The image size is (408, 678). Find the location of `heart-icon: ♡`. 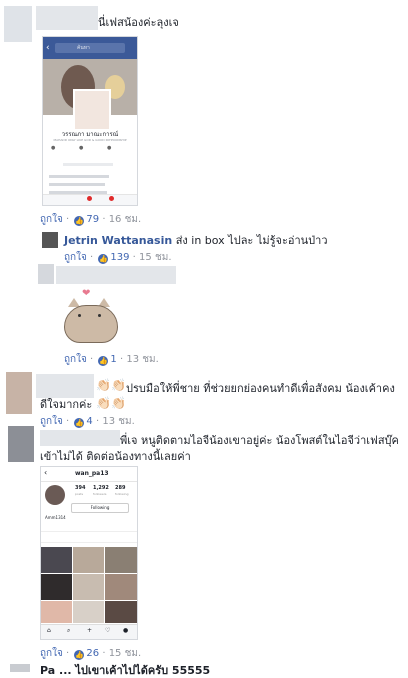

heart-icon: ♡ is located at coordinates (108, 630).